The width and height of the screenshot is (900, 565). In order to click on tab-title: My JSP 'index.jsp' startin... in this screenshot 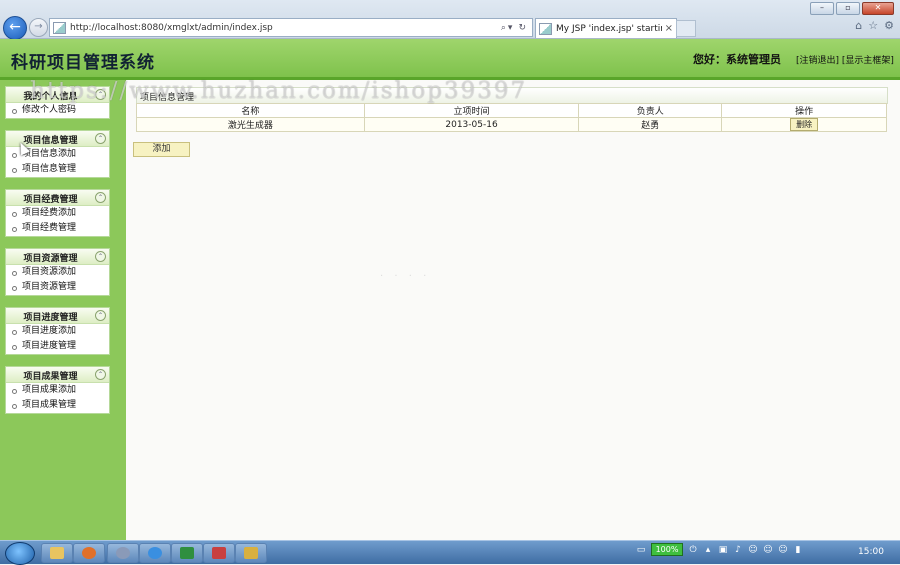, I will do `click(609, 28)`.